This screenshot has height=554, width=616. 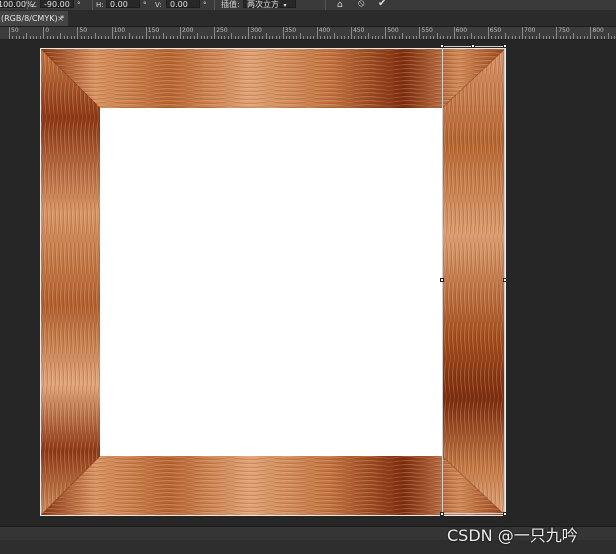 What do you see at coordinates (153, 30) in the screenshot?
I see `ruler-label: 150` at bounding box center [153, 30].